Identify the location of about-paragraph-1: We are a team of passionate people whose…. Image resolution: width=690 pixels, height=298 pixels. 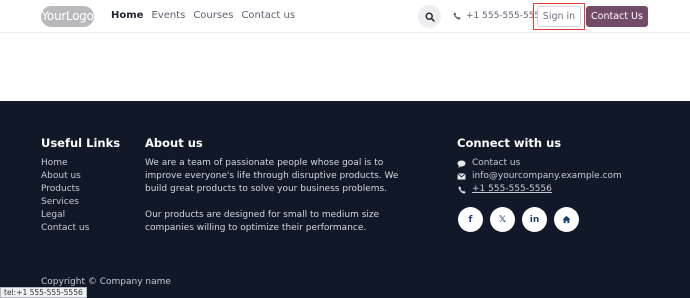
(272, 176).